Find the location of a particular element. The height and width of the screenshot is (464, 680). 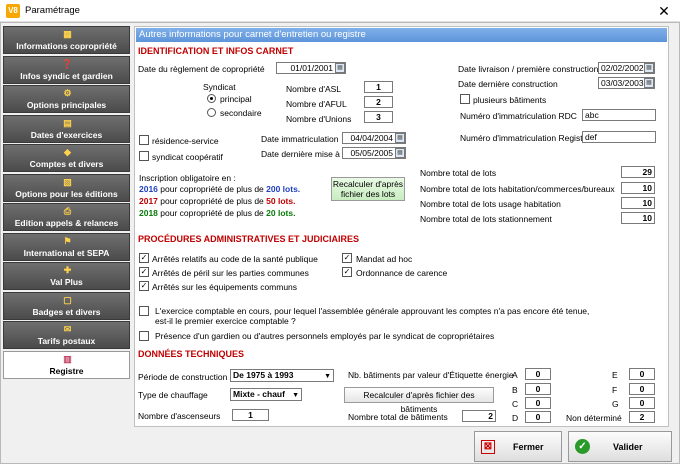

sidebar-item-infos-syndic: ❓ Infos syndic et gardien is located at coordinates (66, 70).